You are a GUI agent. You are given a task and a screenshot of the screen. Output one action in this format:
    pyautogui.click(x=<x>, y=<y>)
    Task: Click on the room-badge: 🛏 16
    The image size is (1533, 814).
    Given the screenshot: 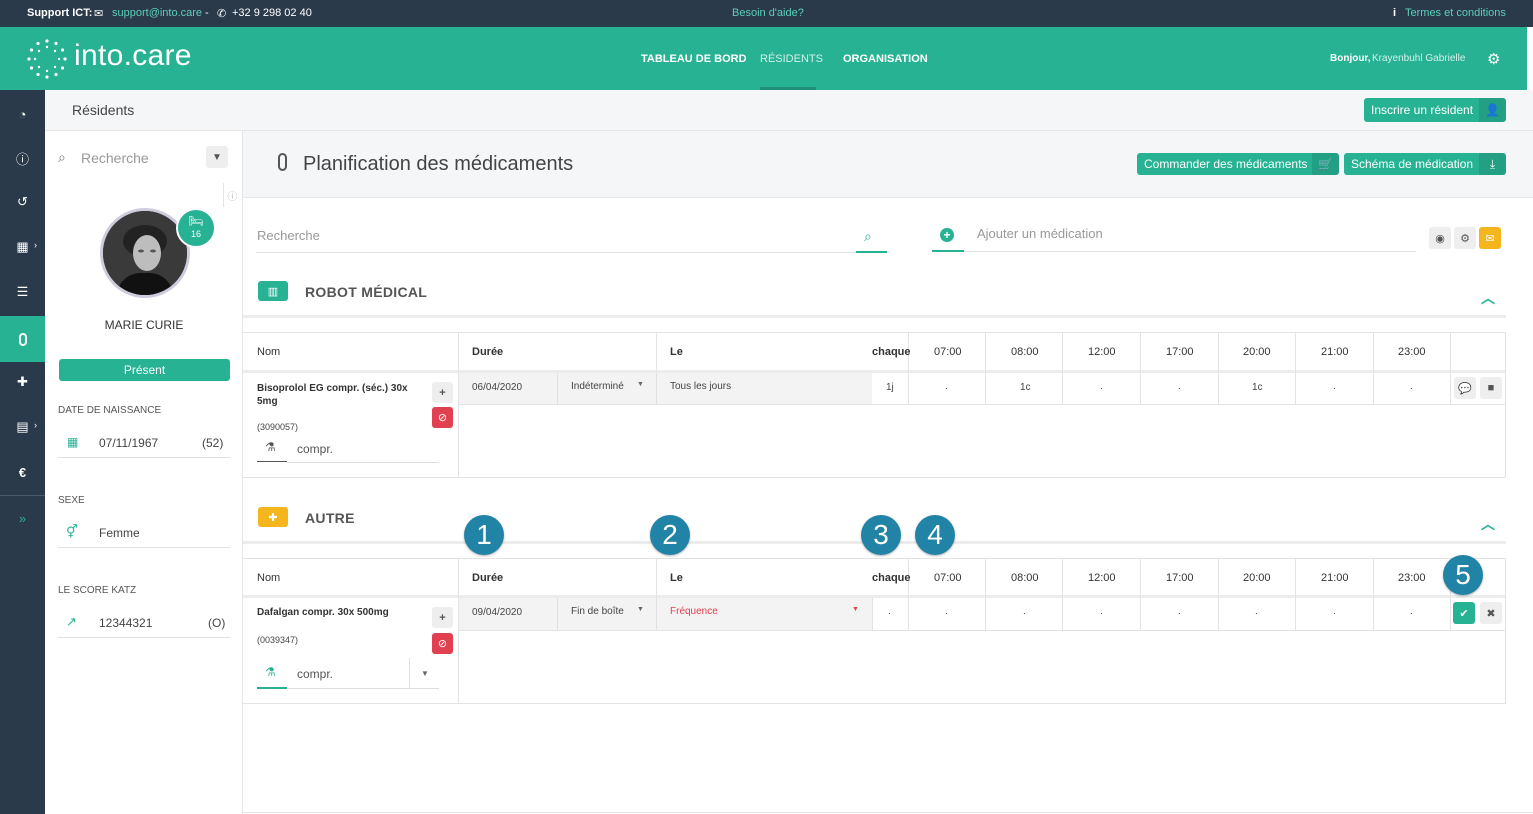 What is the action you would take?
    pyautogui.click(x=196, y=228)
    